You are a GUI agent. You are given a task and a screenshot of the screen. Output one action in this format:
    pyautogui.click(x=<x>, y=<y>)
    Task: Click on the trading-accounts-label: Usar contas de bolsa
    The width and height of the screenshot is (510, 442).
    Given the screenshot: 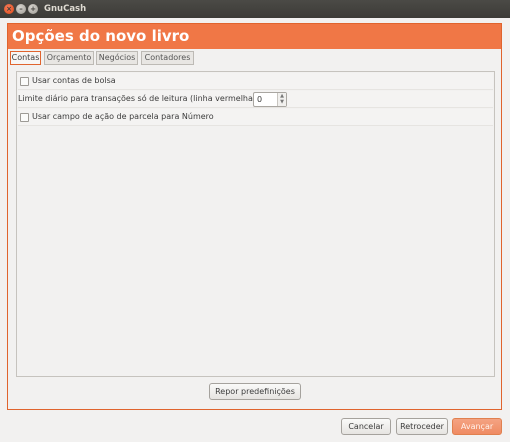 What is the action you would take?
    pyautogui.click(x=74, y=80)
    